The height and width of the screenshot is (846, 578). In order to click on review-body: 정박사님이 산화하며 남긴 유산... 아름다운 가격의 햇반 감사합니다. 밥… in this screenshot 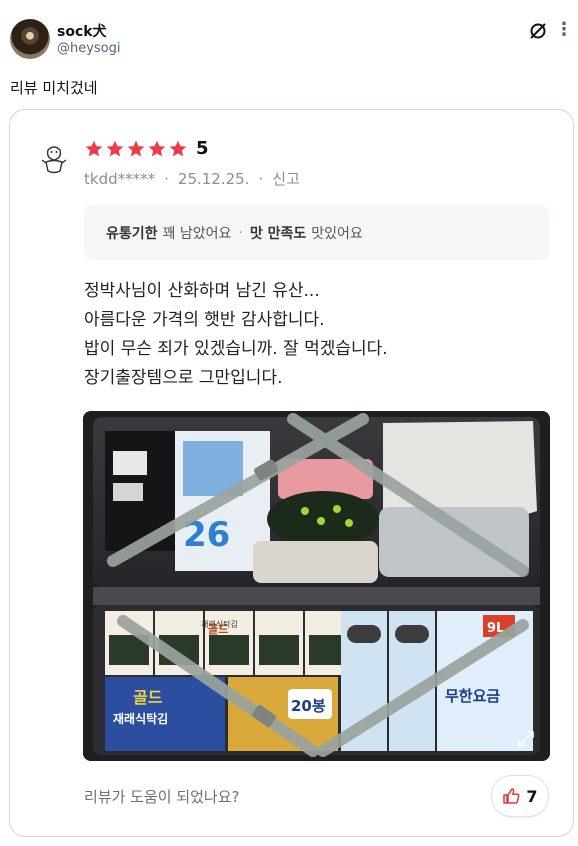, I will do `click(319, 335)`.